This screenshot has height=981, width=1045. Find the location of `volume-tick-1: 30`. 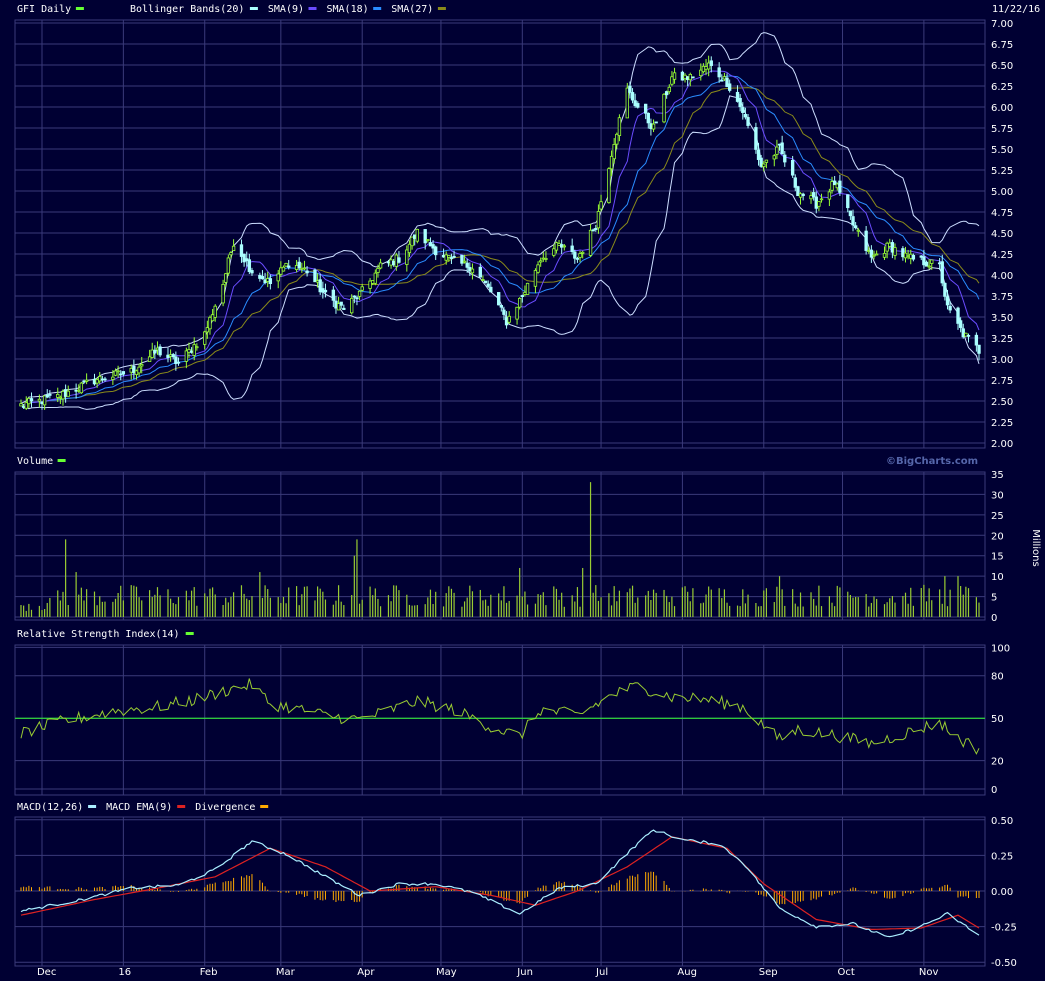

volume-tick-1: 30 is located at coordinates (997, 495).